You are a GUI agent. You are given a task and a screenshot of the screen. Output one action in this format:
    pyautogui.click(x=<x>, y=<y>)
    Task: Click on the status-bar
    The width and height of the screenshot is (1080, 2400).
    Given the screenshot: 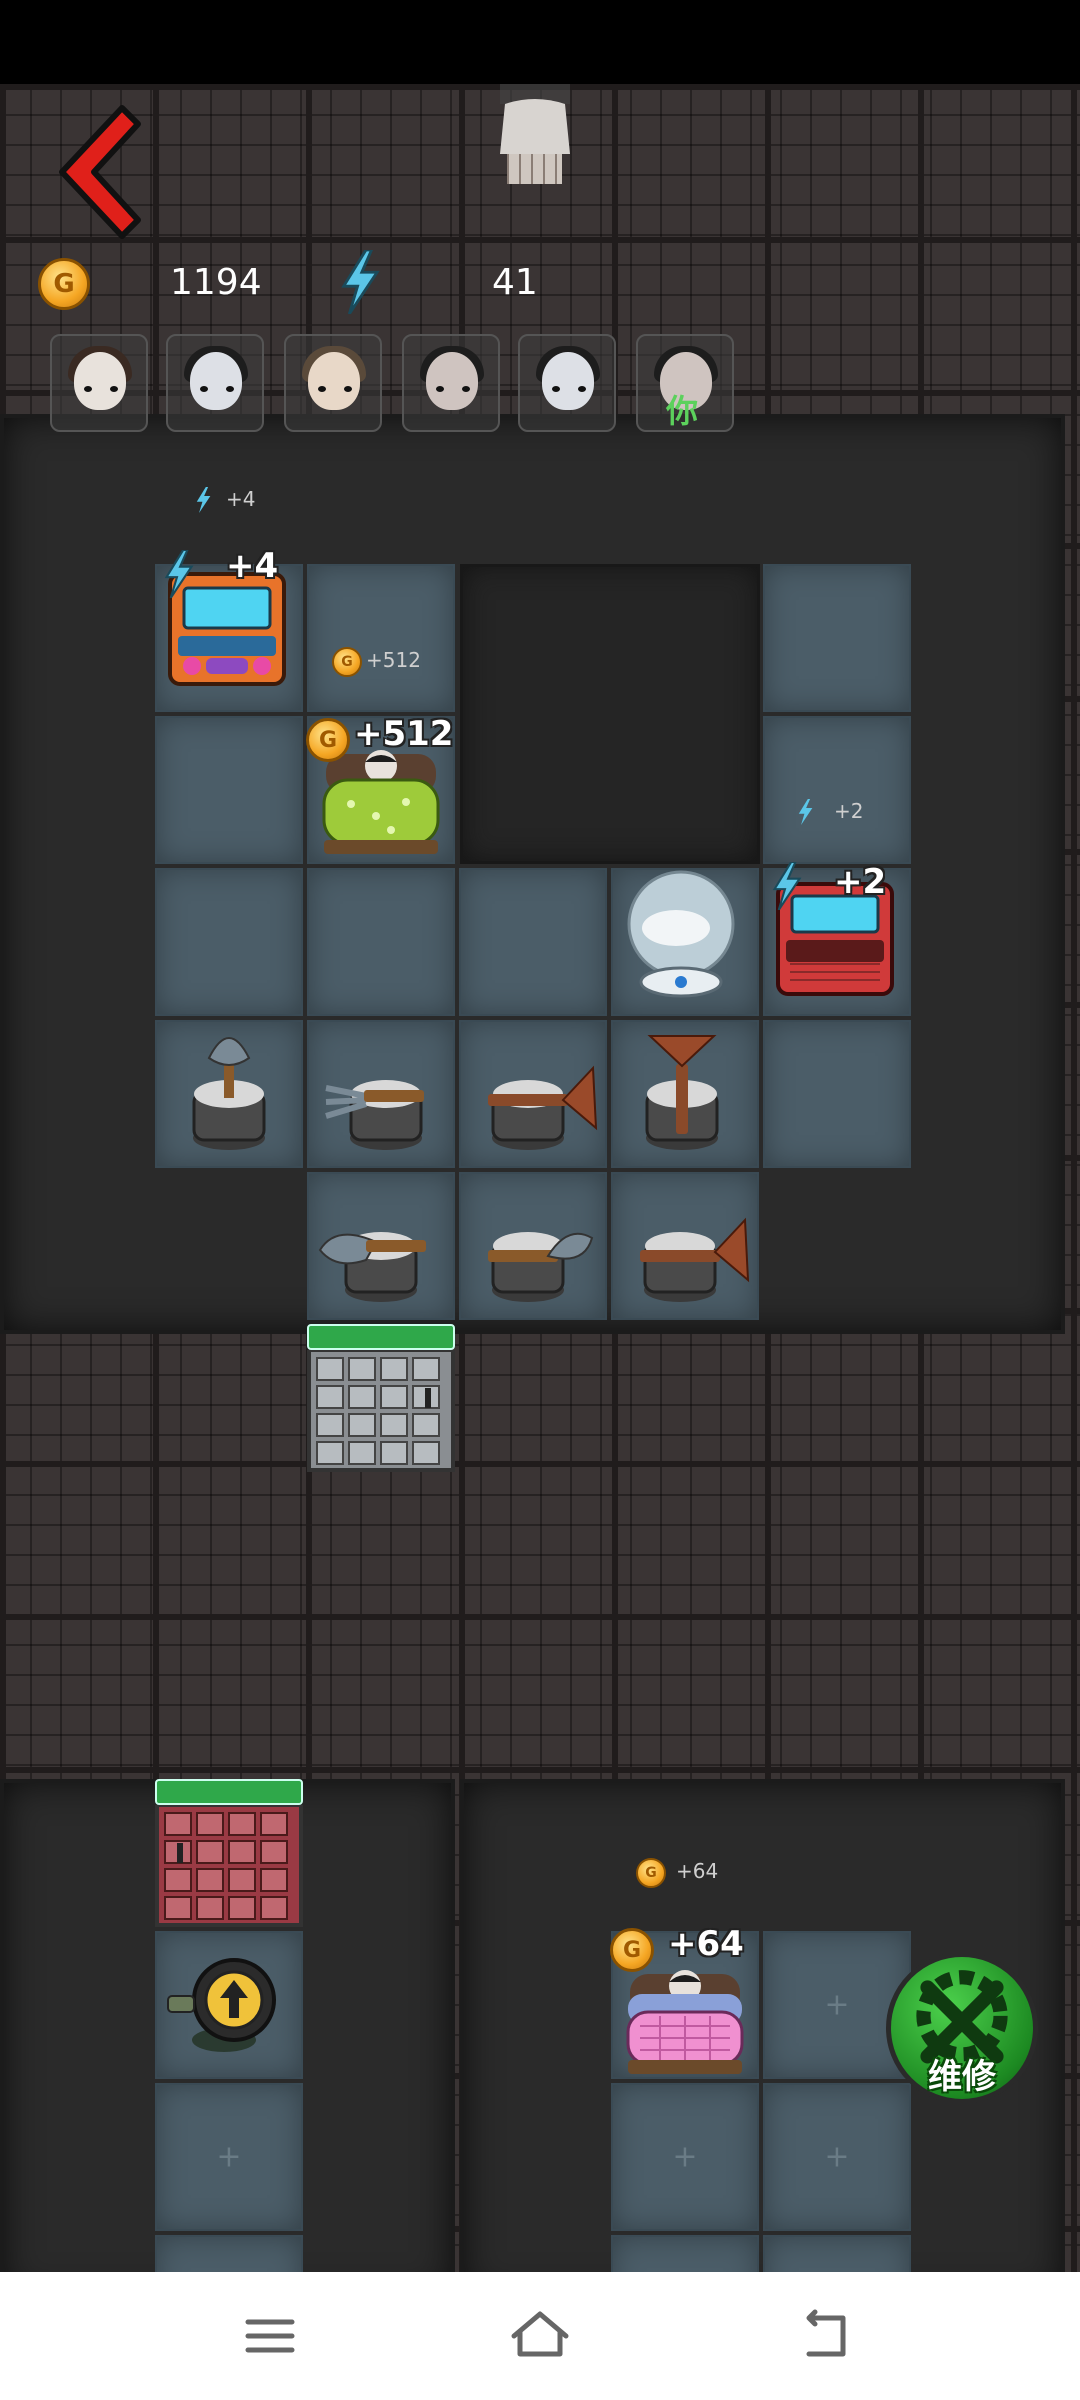 What is the action you would take?
    pyautogui.click(x=540, y=42)
    